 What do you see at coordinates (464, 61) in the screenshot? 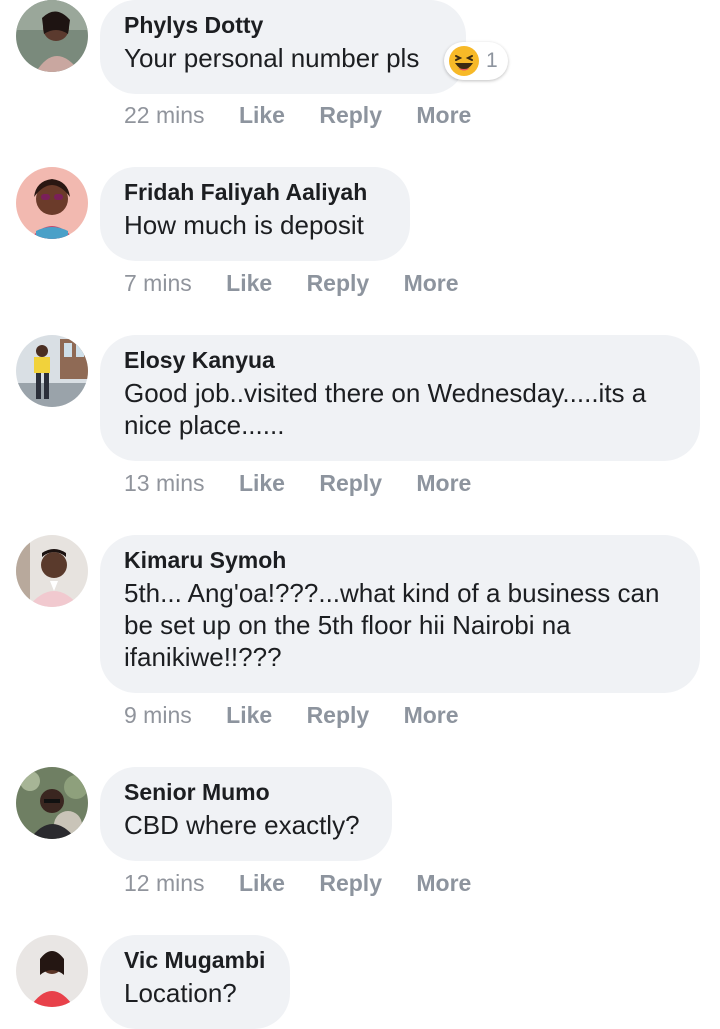
I see `haha-emoji-icon` at bounding box center [464, 61].